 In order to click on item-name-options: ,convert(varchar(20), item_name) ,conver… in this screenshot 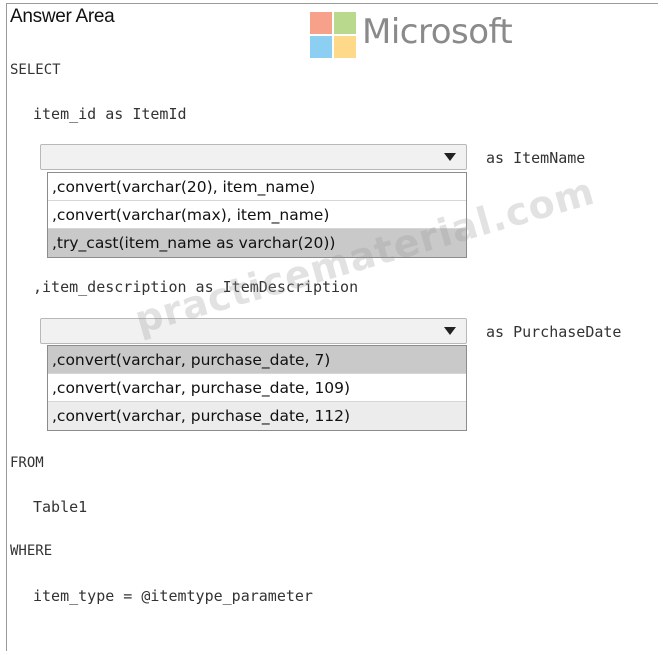, I will do `click(257, 215)`.